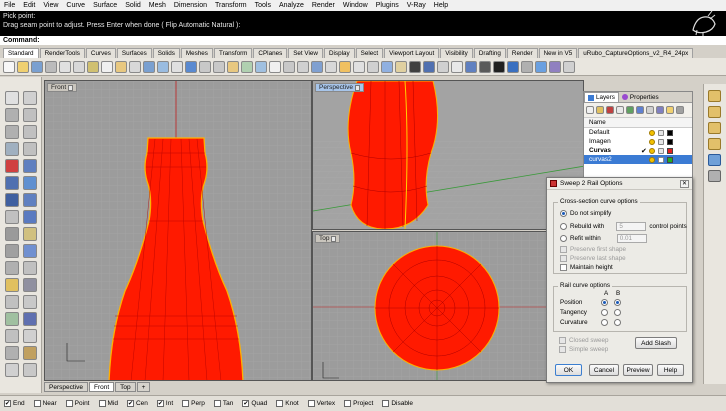 This screenshot has width=726, height=411. Describe the element at coordinates (21, 53) in the screenshot. I see `tab-standard: Standard` at that location.